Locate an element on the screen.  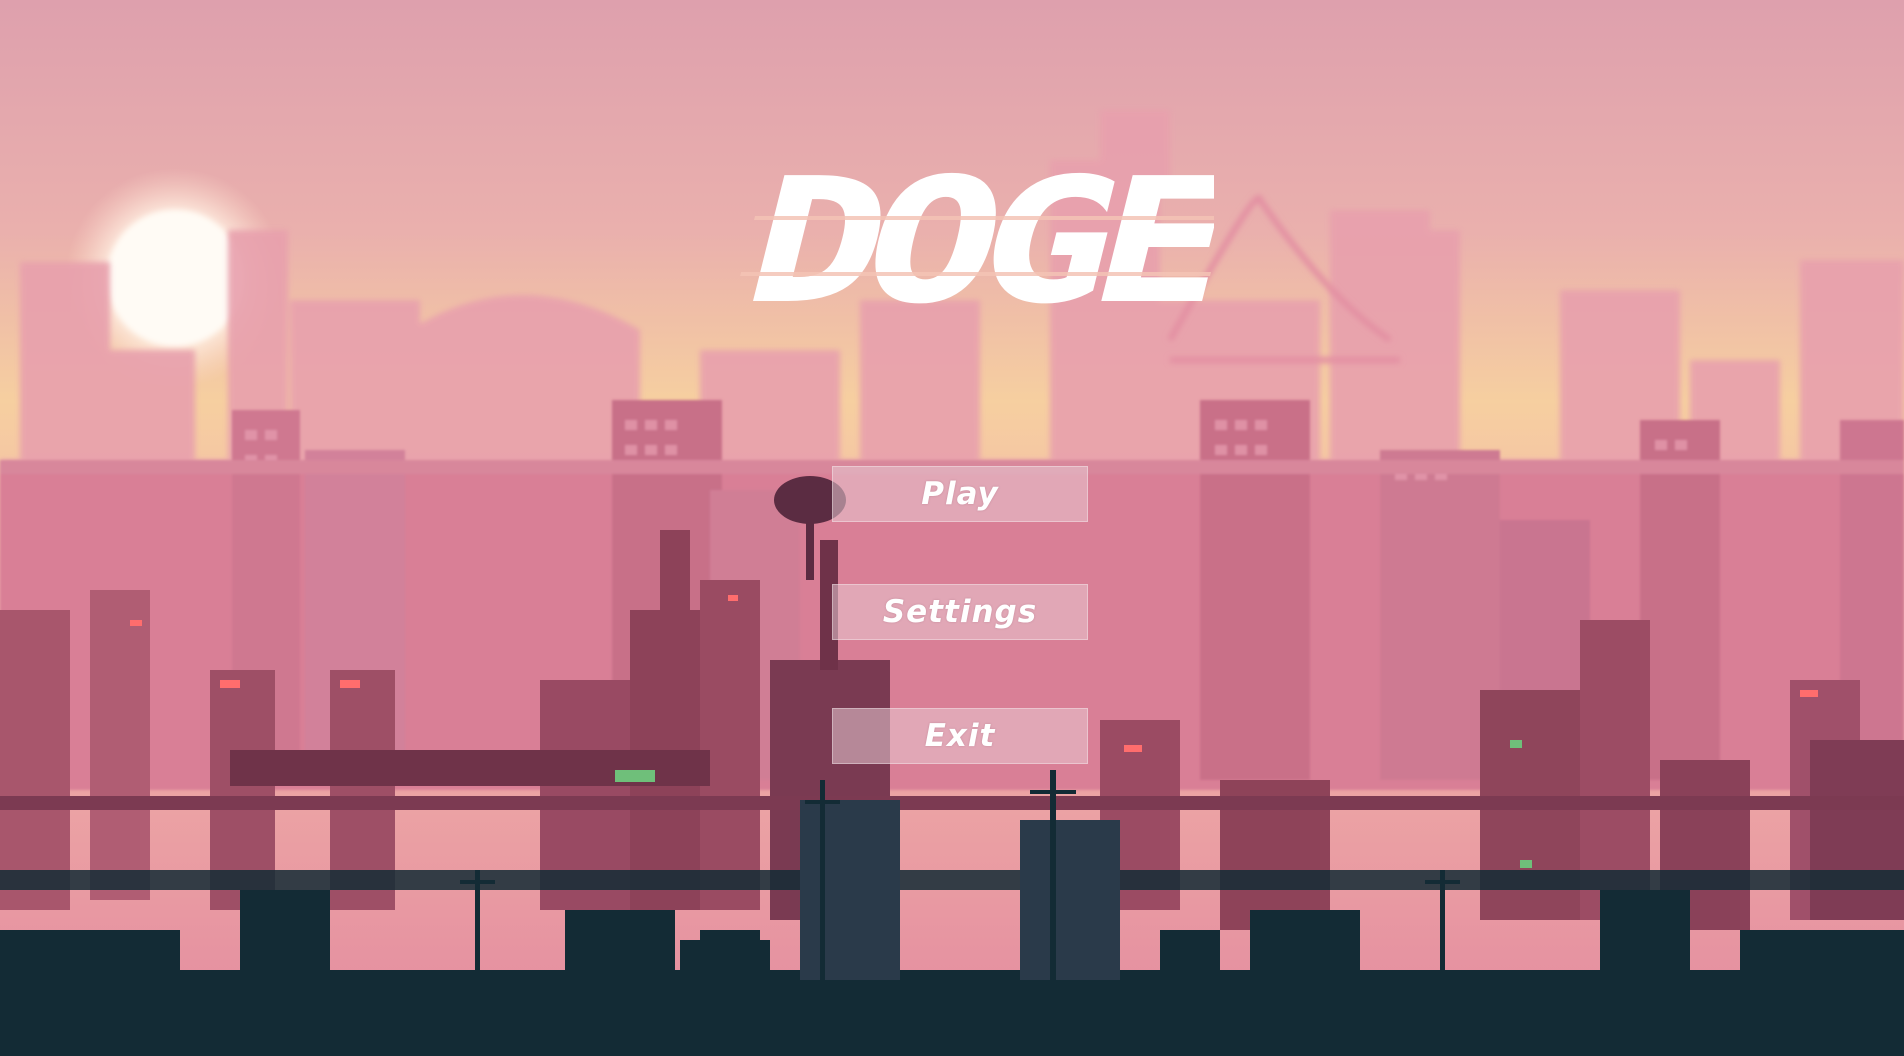
game-title: DOGE is located at coordinates (971, 249).